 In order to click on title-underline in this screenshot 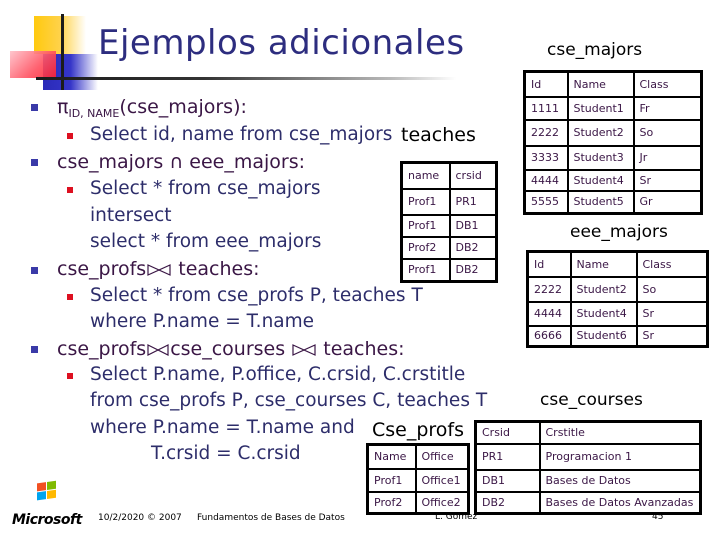, I will do `click(246, 78)`.